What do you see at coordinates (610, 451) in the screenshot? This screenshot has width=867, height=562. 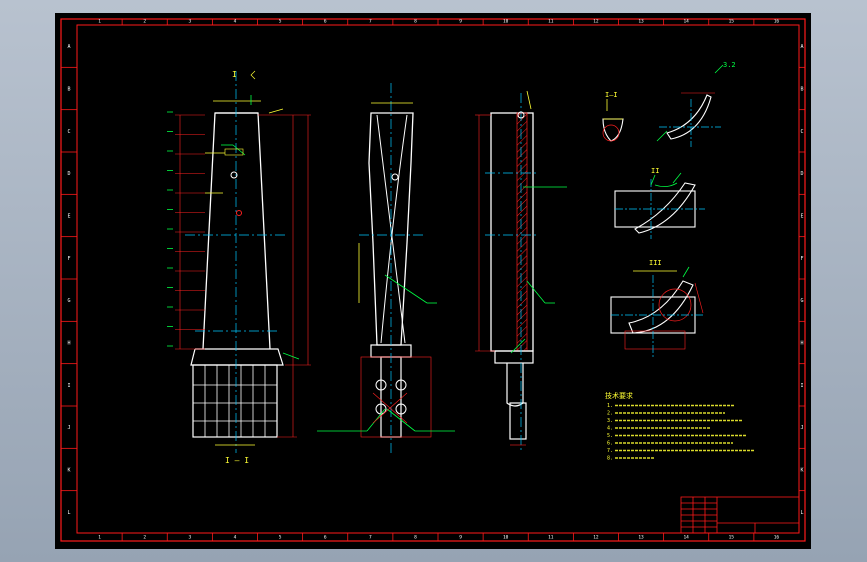 I see `note-line: 7.` at bounding box center [610, 451].